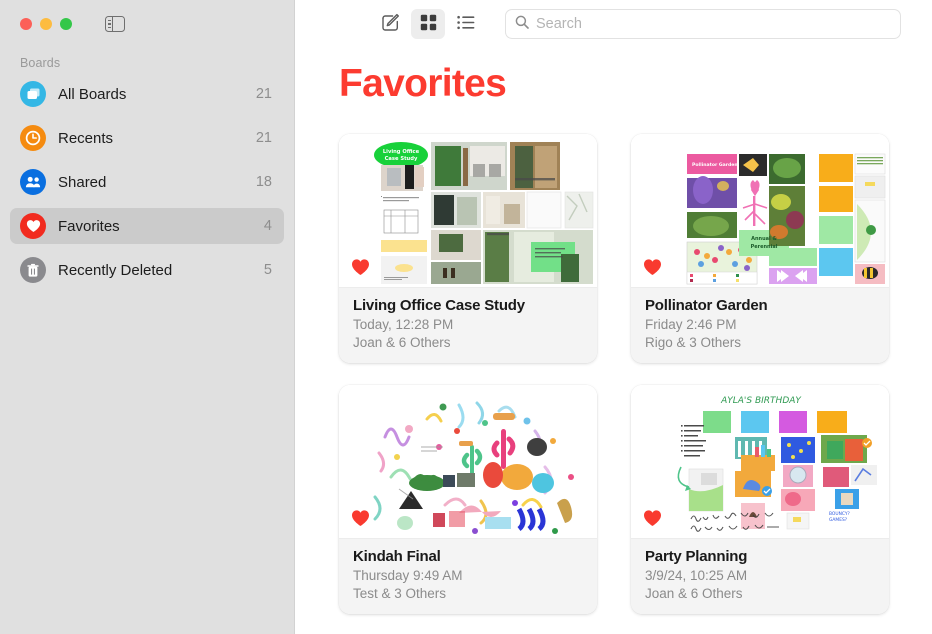 The height and width of the screenshot is (634, 932). I want to click on svg-text: Perennial, so click(764, 247).